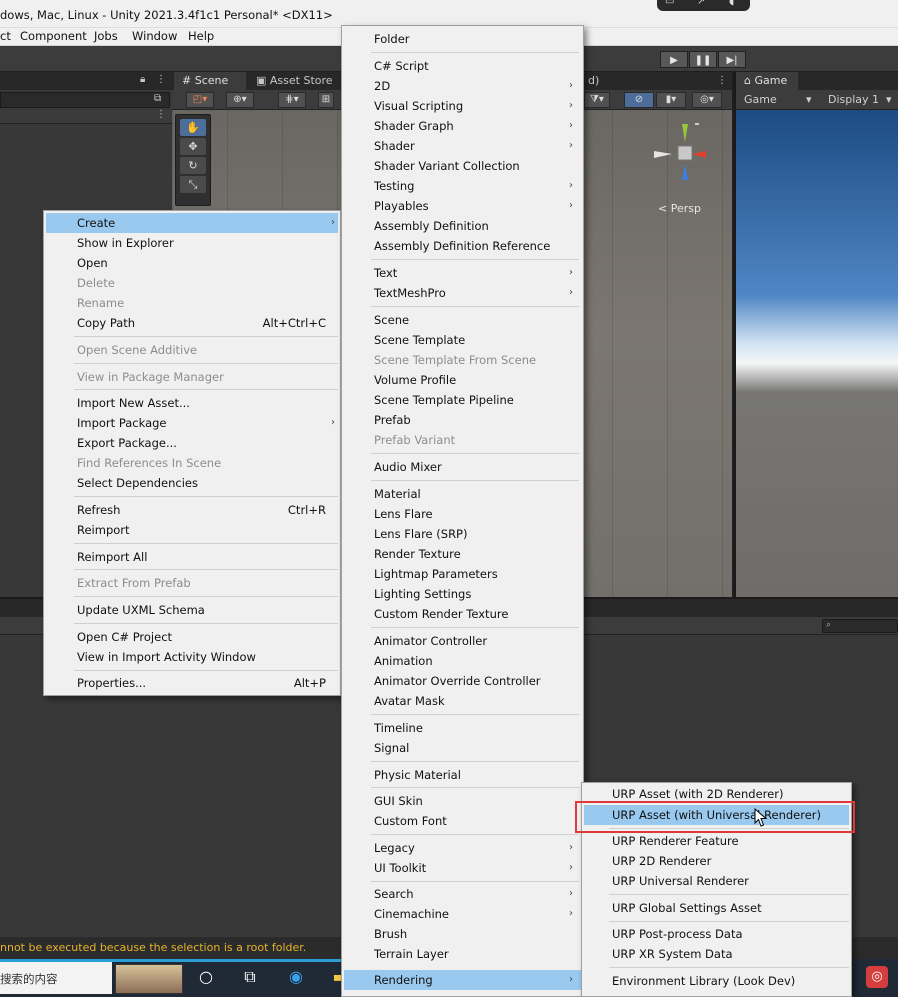  Describe the element at coordinates (193, 146) in the screenshot. I see `move-tool-icon: ✥` at that location.